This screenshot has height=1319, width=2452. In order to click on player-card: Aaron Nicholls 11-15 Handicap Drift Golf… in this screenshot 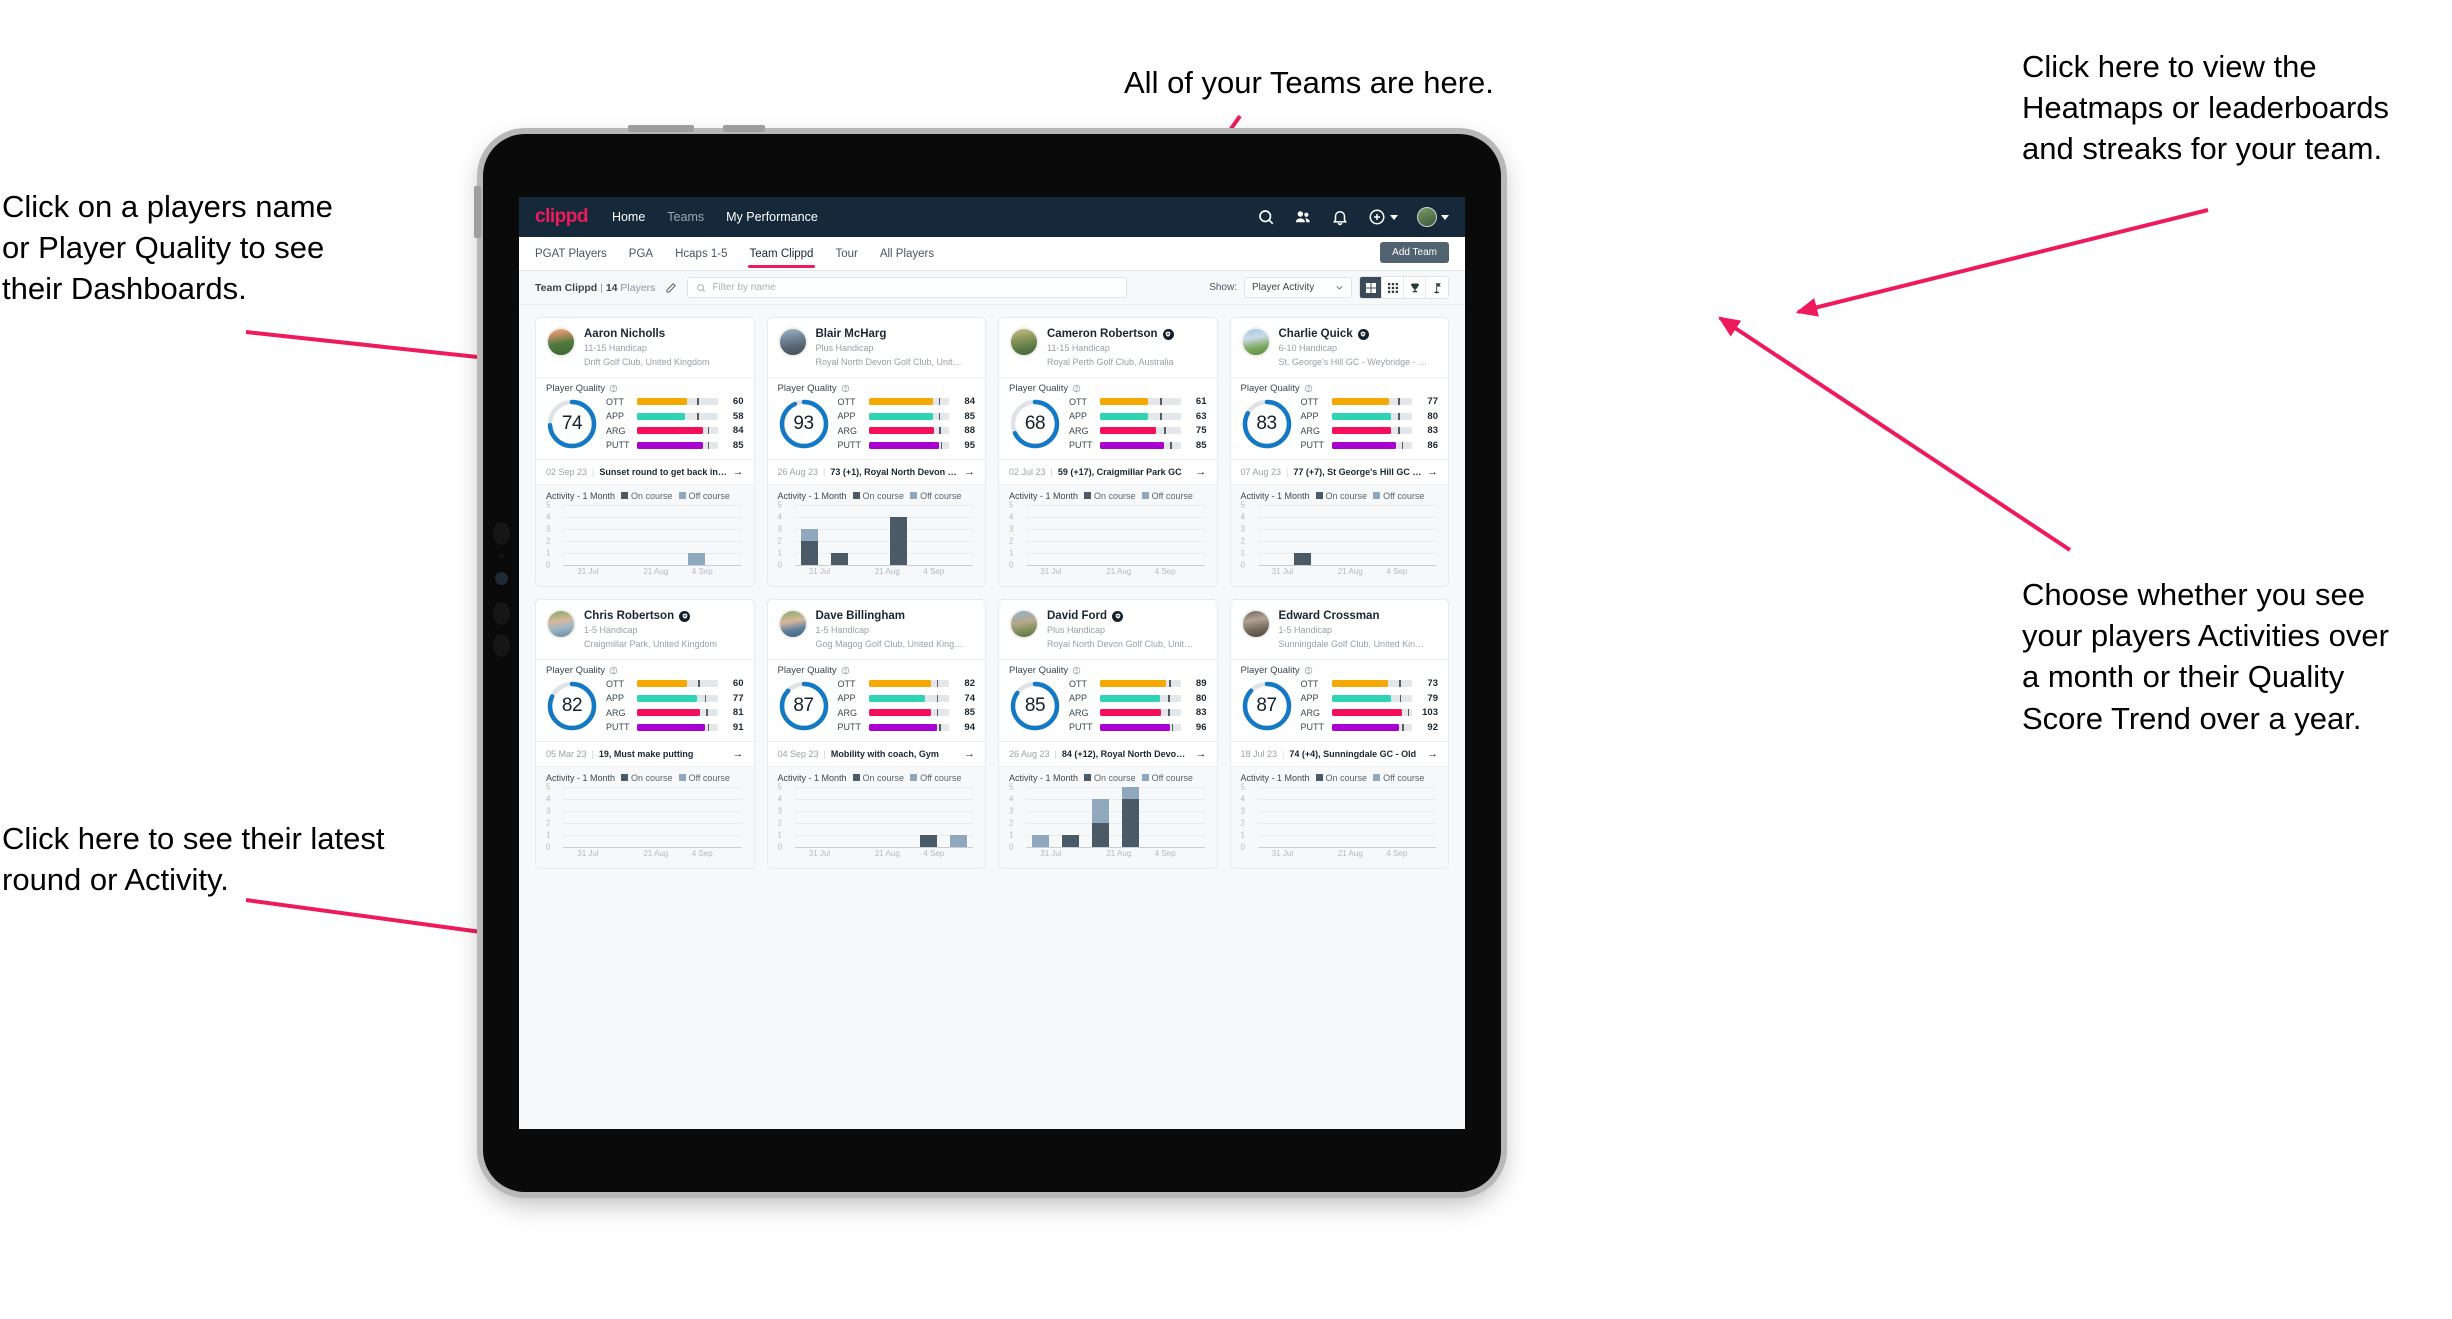, I will do `click(645, 452)`.